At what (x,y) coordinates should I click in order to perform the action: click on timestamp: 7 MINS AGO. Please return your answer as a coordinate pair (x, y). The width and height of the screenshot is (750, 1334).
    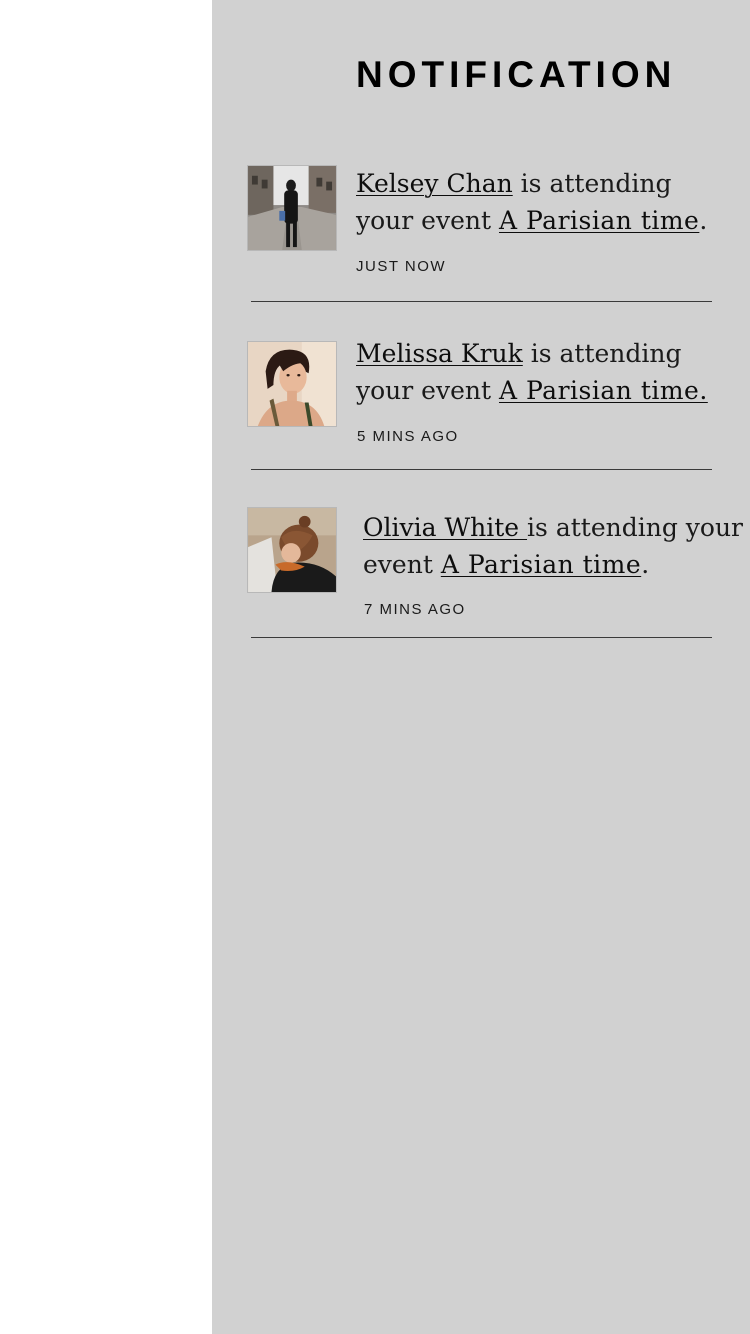
    Looking at the image, I should click on (415, 609).